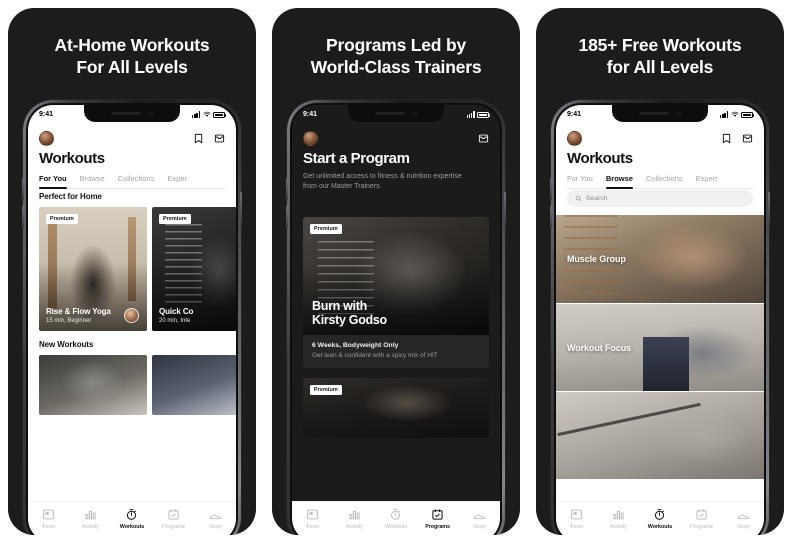  Describe the element at coordinates (194, 269) in the screenshot. I see `workout-card: Premium Quick Co 20 min, Inte` at that location.